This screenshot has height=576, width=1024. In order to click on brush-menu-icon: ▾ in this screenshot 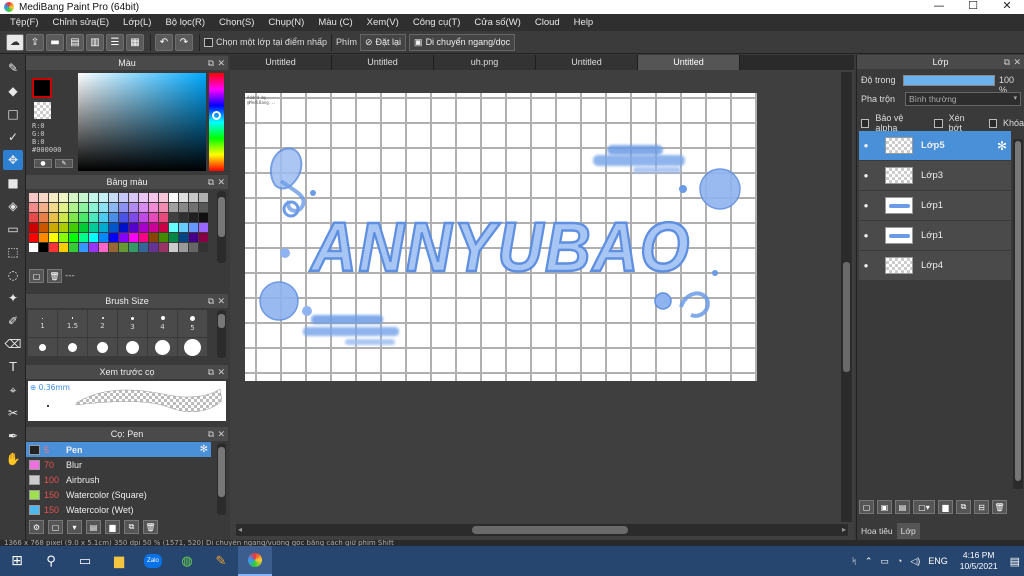, I will do `click(74, 527)`.